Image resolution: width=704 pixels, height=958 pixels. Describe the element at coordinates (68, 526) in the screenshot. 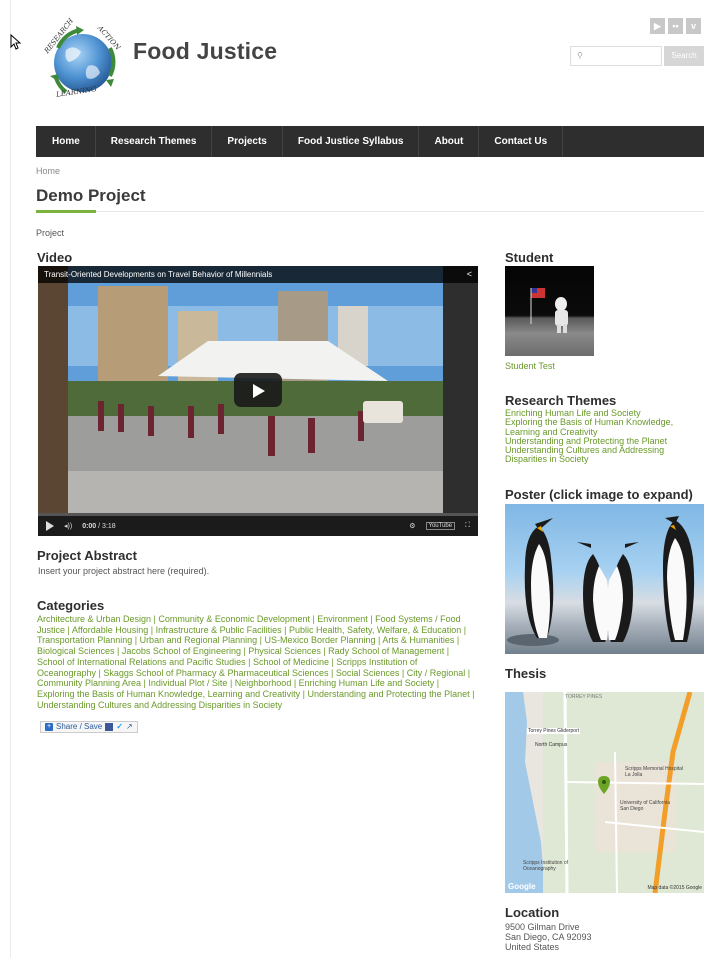

I see `volume-icon: ◂))` at that location.